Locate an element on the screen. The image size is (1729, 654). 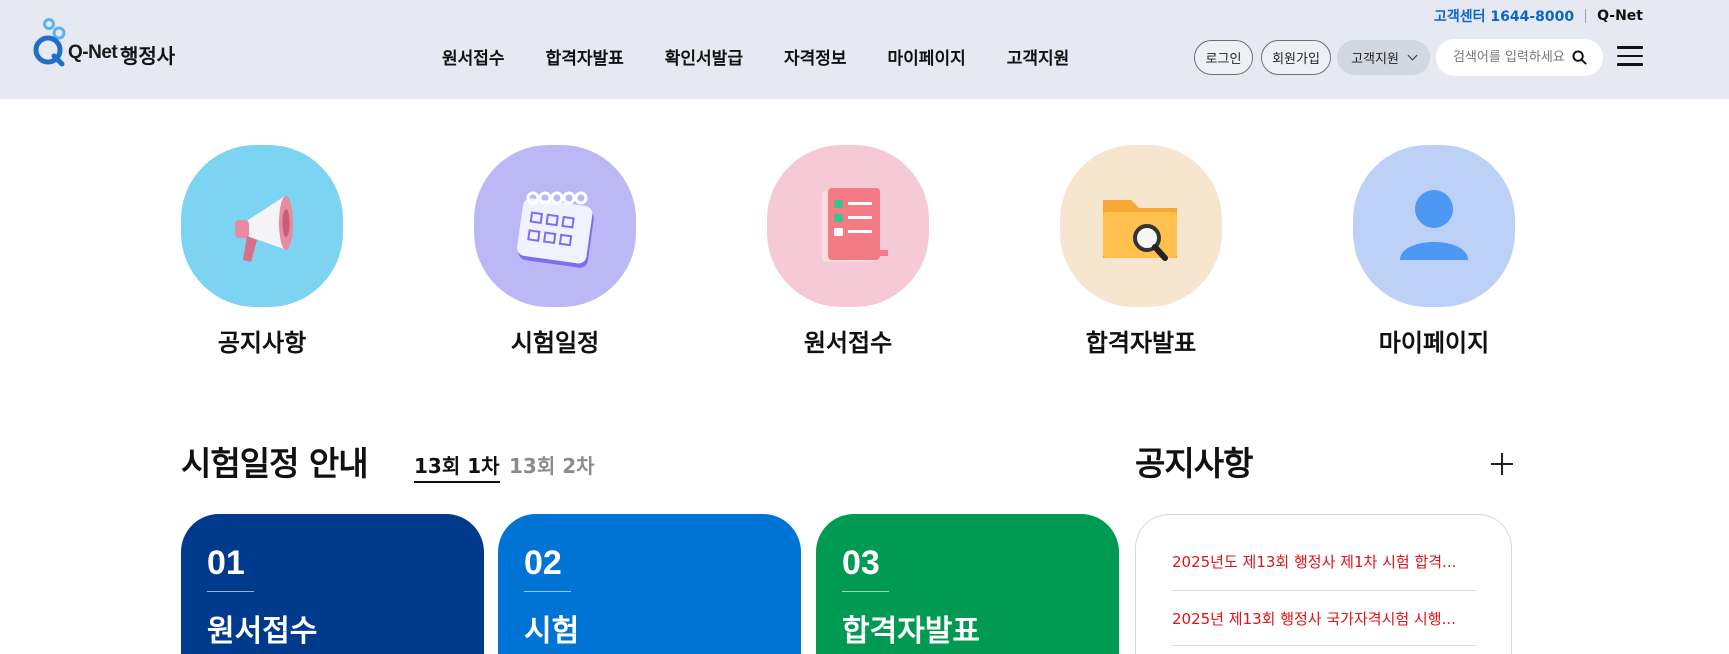
step-label: 원서접수 is located at coordinates (262, 631).